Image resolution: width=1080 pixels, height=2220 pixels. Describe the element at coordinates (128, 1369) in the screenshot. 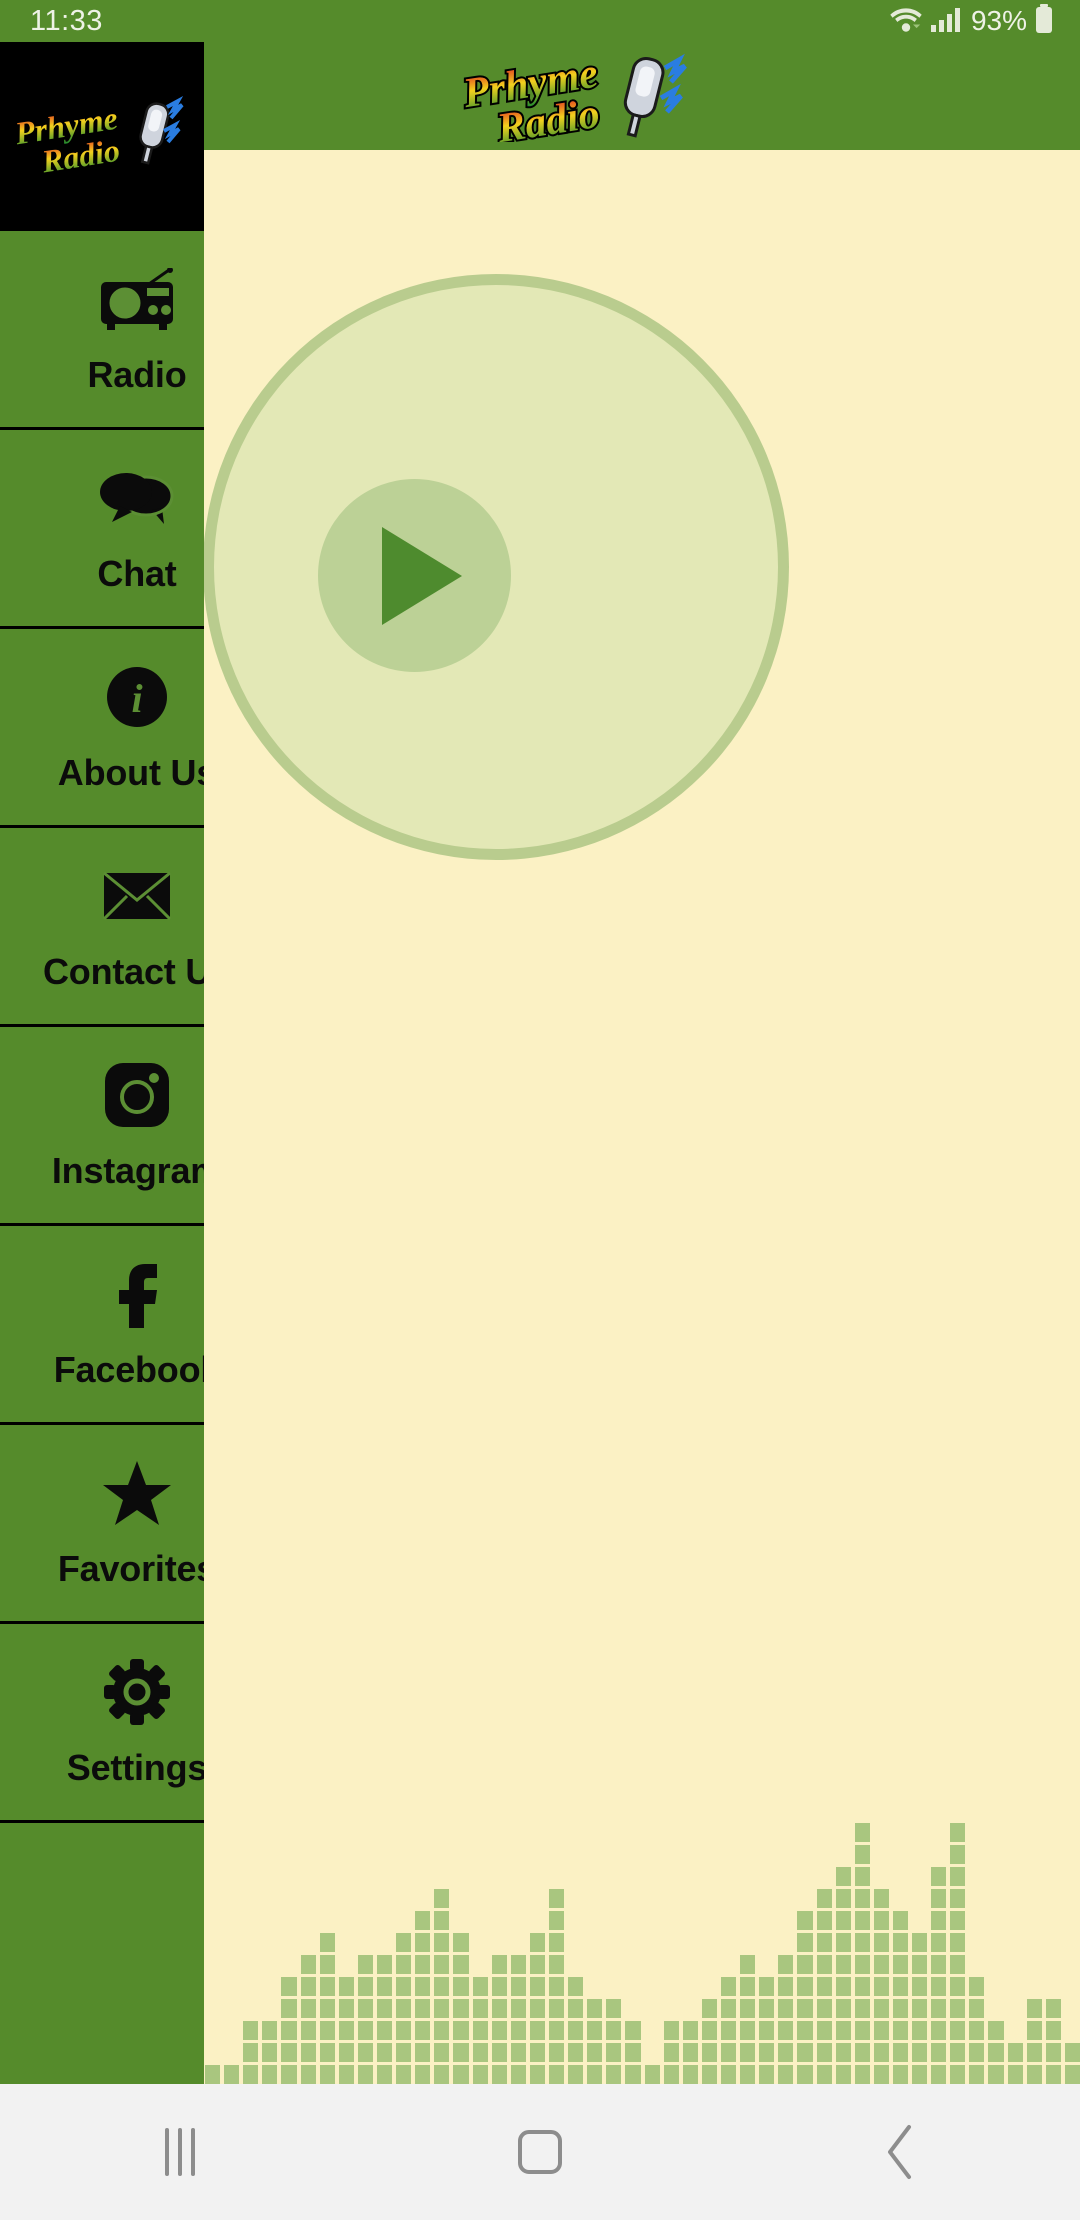

I see `sidebar-item-label: Facebook` at that location.